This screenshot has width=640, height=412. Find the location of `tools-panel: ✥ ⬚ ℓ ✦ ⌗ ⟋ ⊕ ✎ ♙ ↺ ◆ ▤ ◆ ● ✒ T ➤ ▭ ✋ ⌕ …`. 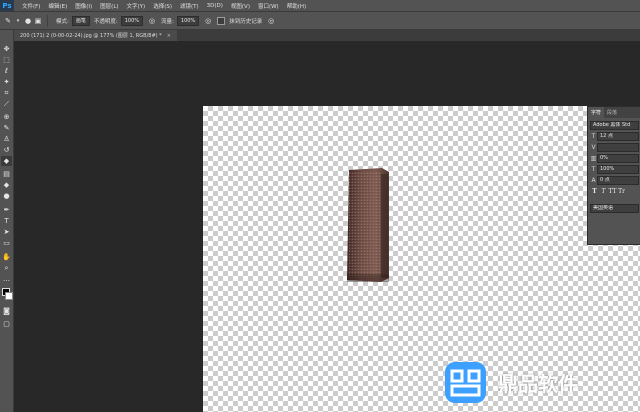

tools-panel: ✥ ⬚ ℓ ✦ ⌗ ⟋ ⊕ ✎ ♙ ↺ ◆ ▤ ◆ ● ✒ T ➤ ▭ ✋ ⌕ … is located at coordinates (7, 221).